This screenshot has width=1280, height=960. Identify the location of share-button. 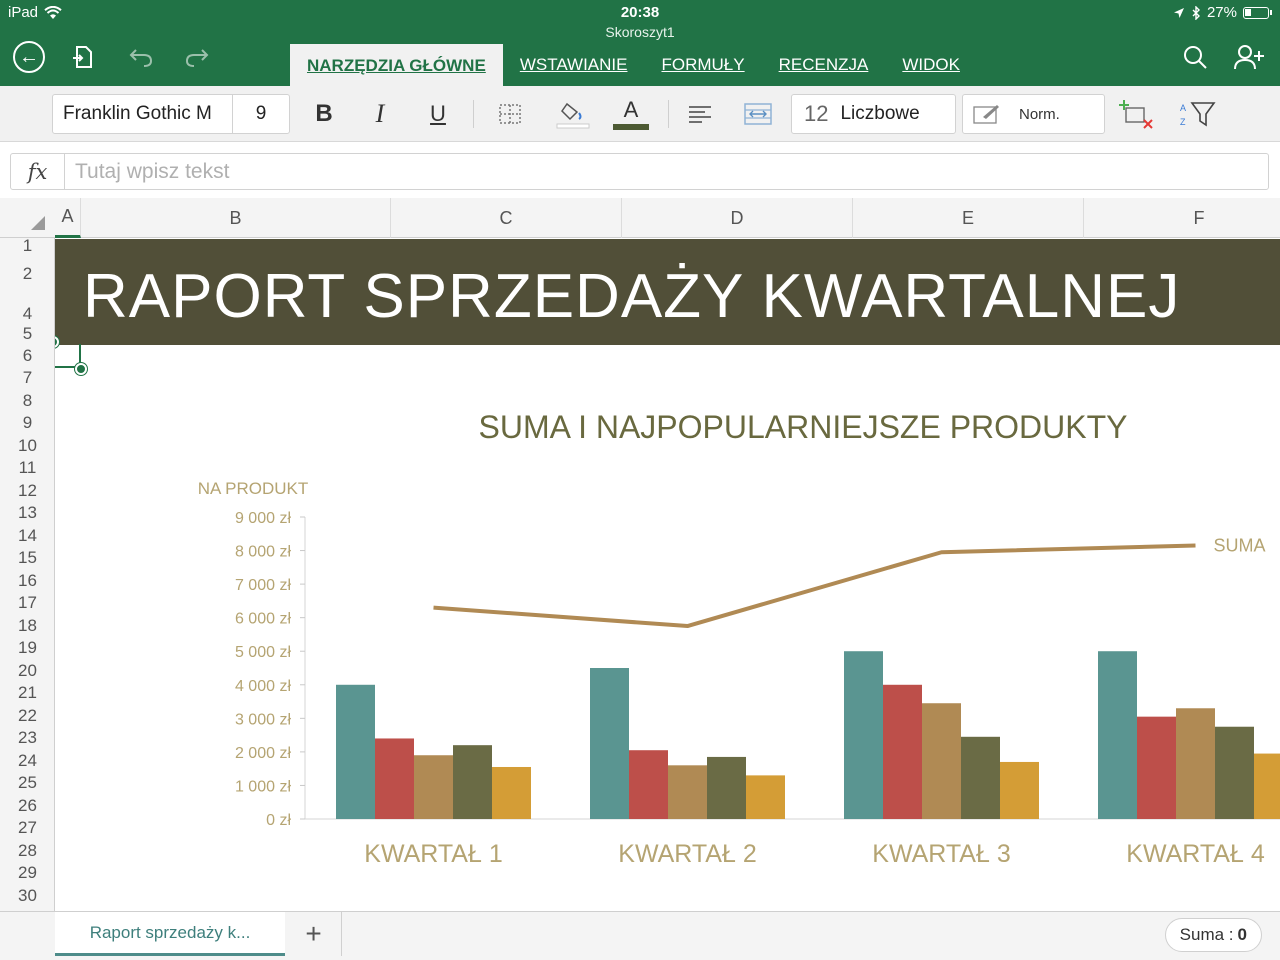
(1249, 57).